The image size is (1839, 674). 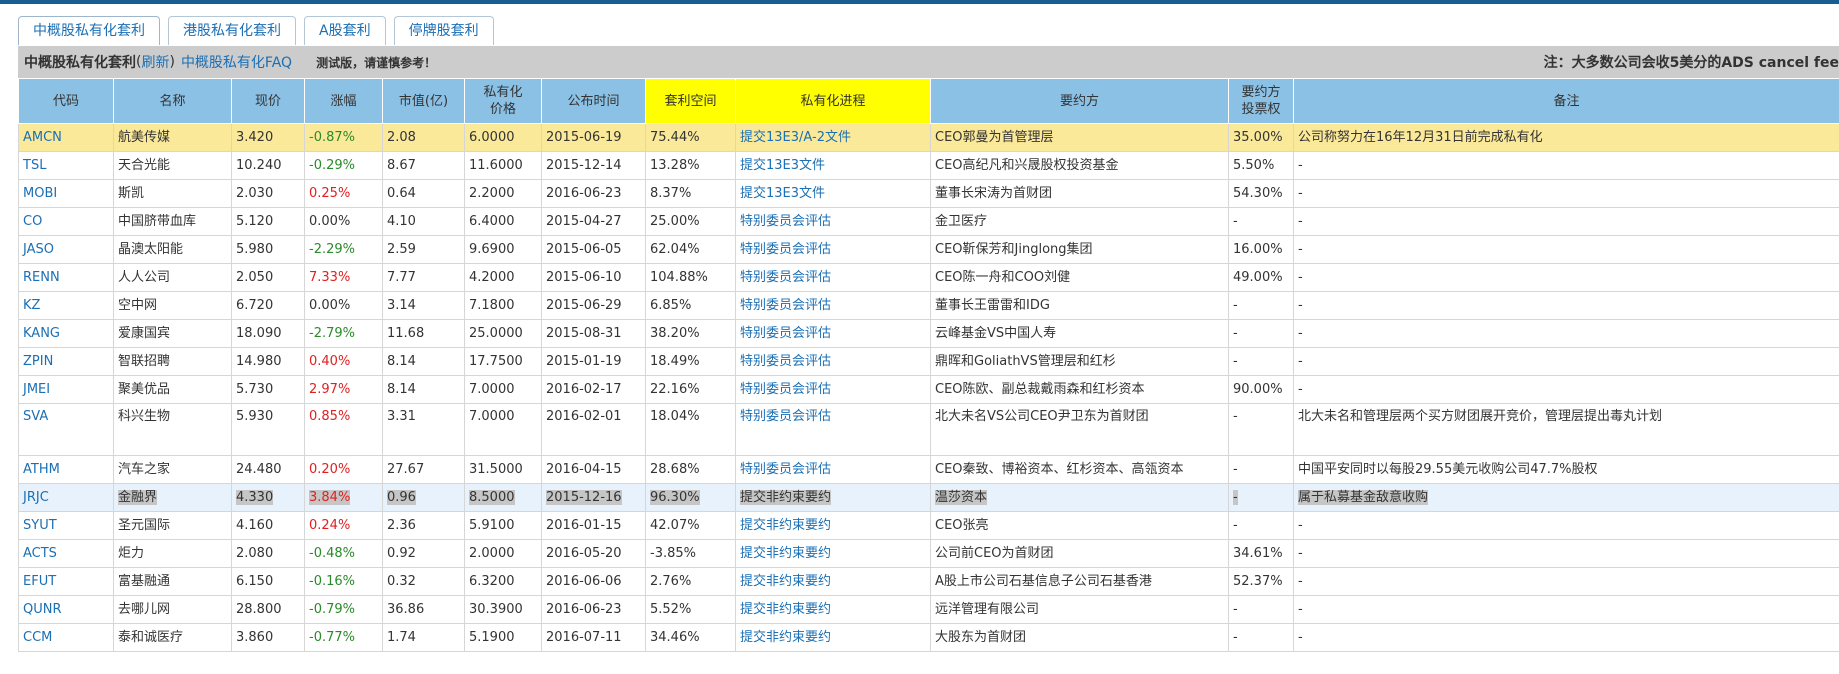 I want to click on faq-link: 中概股私有化FAQ, so click(x=236, y=62).